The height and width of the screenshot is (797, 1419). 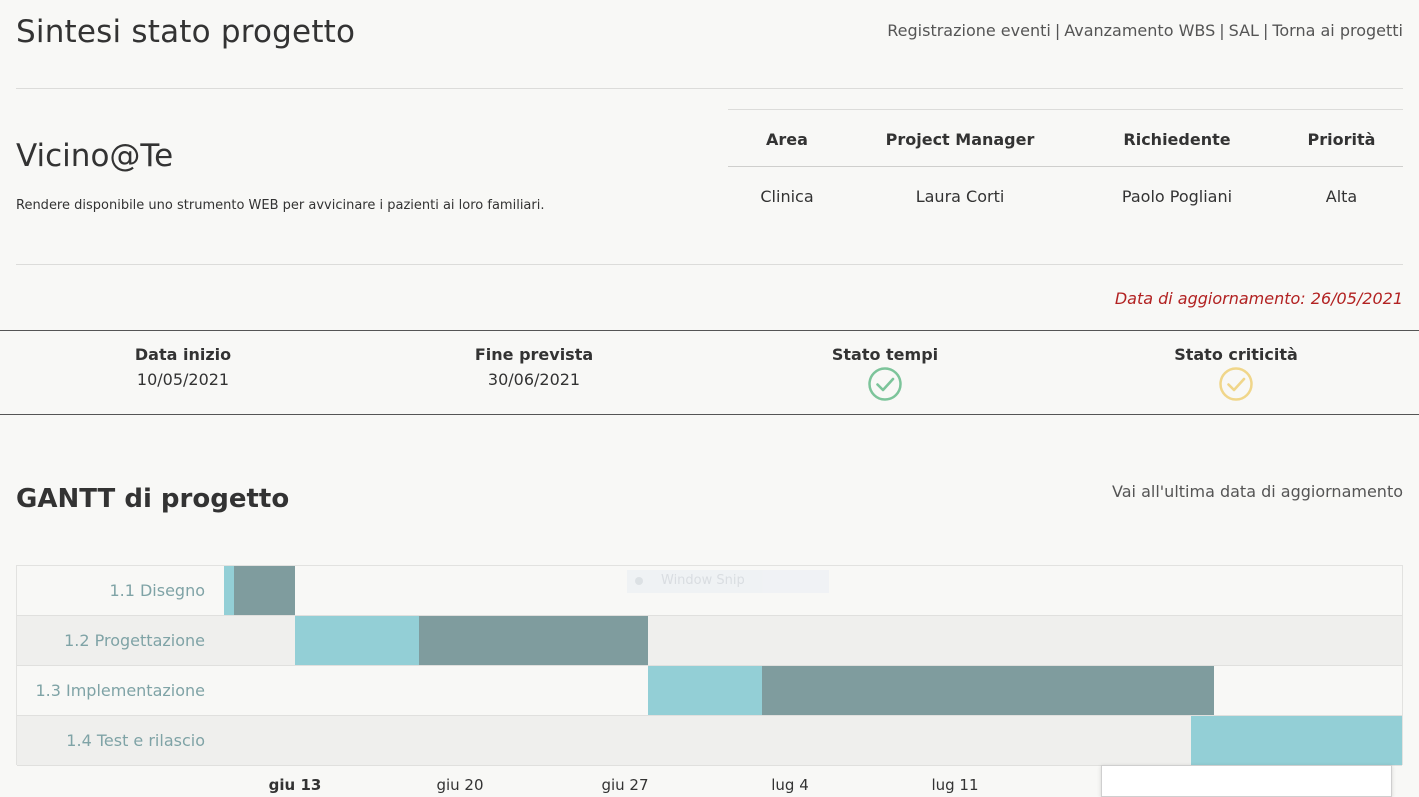 I want to click on value-area: Clinica, so click(x=787, y=196).